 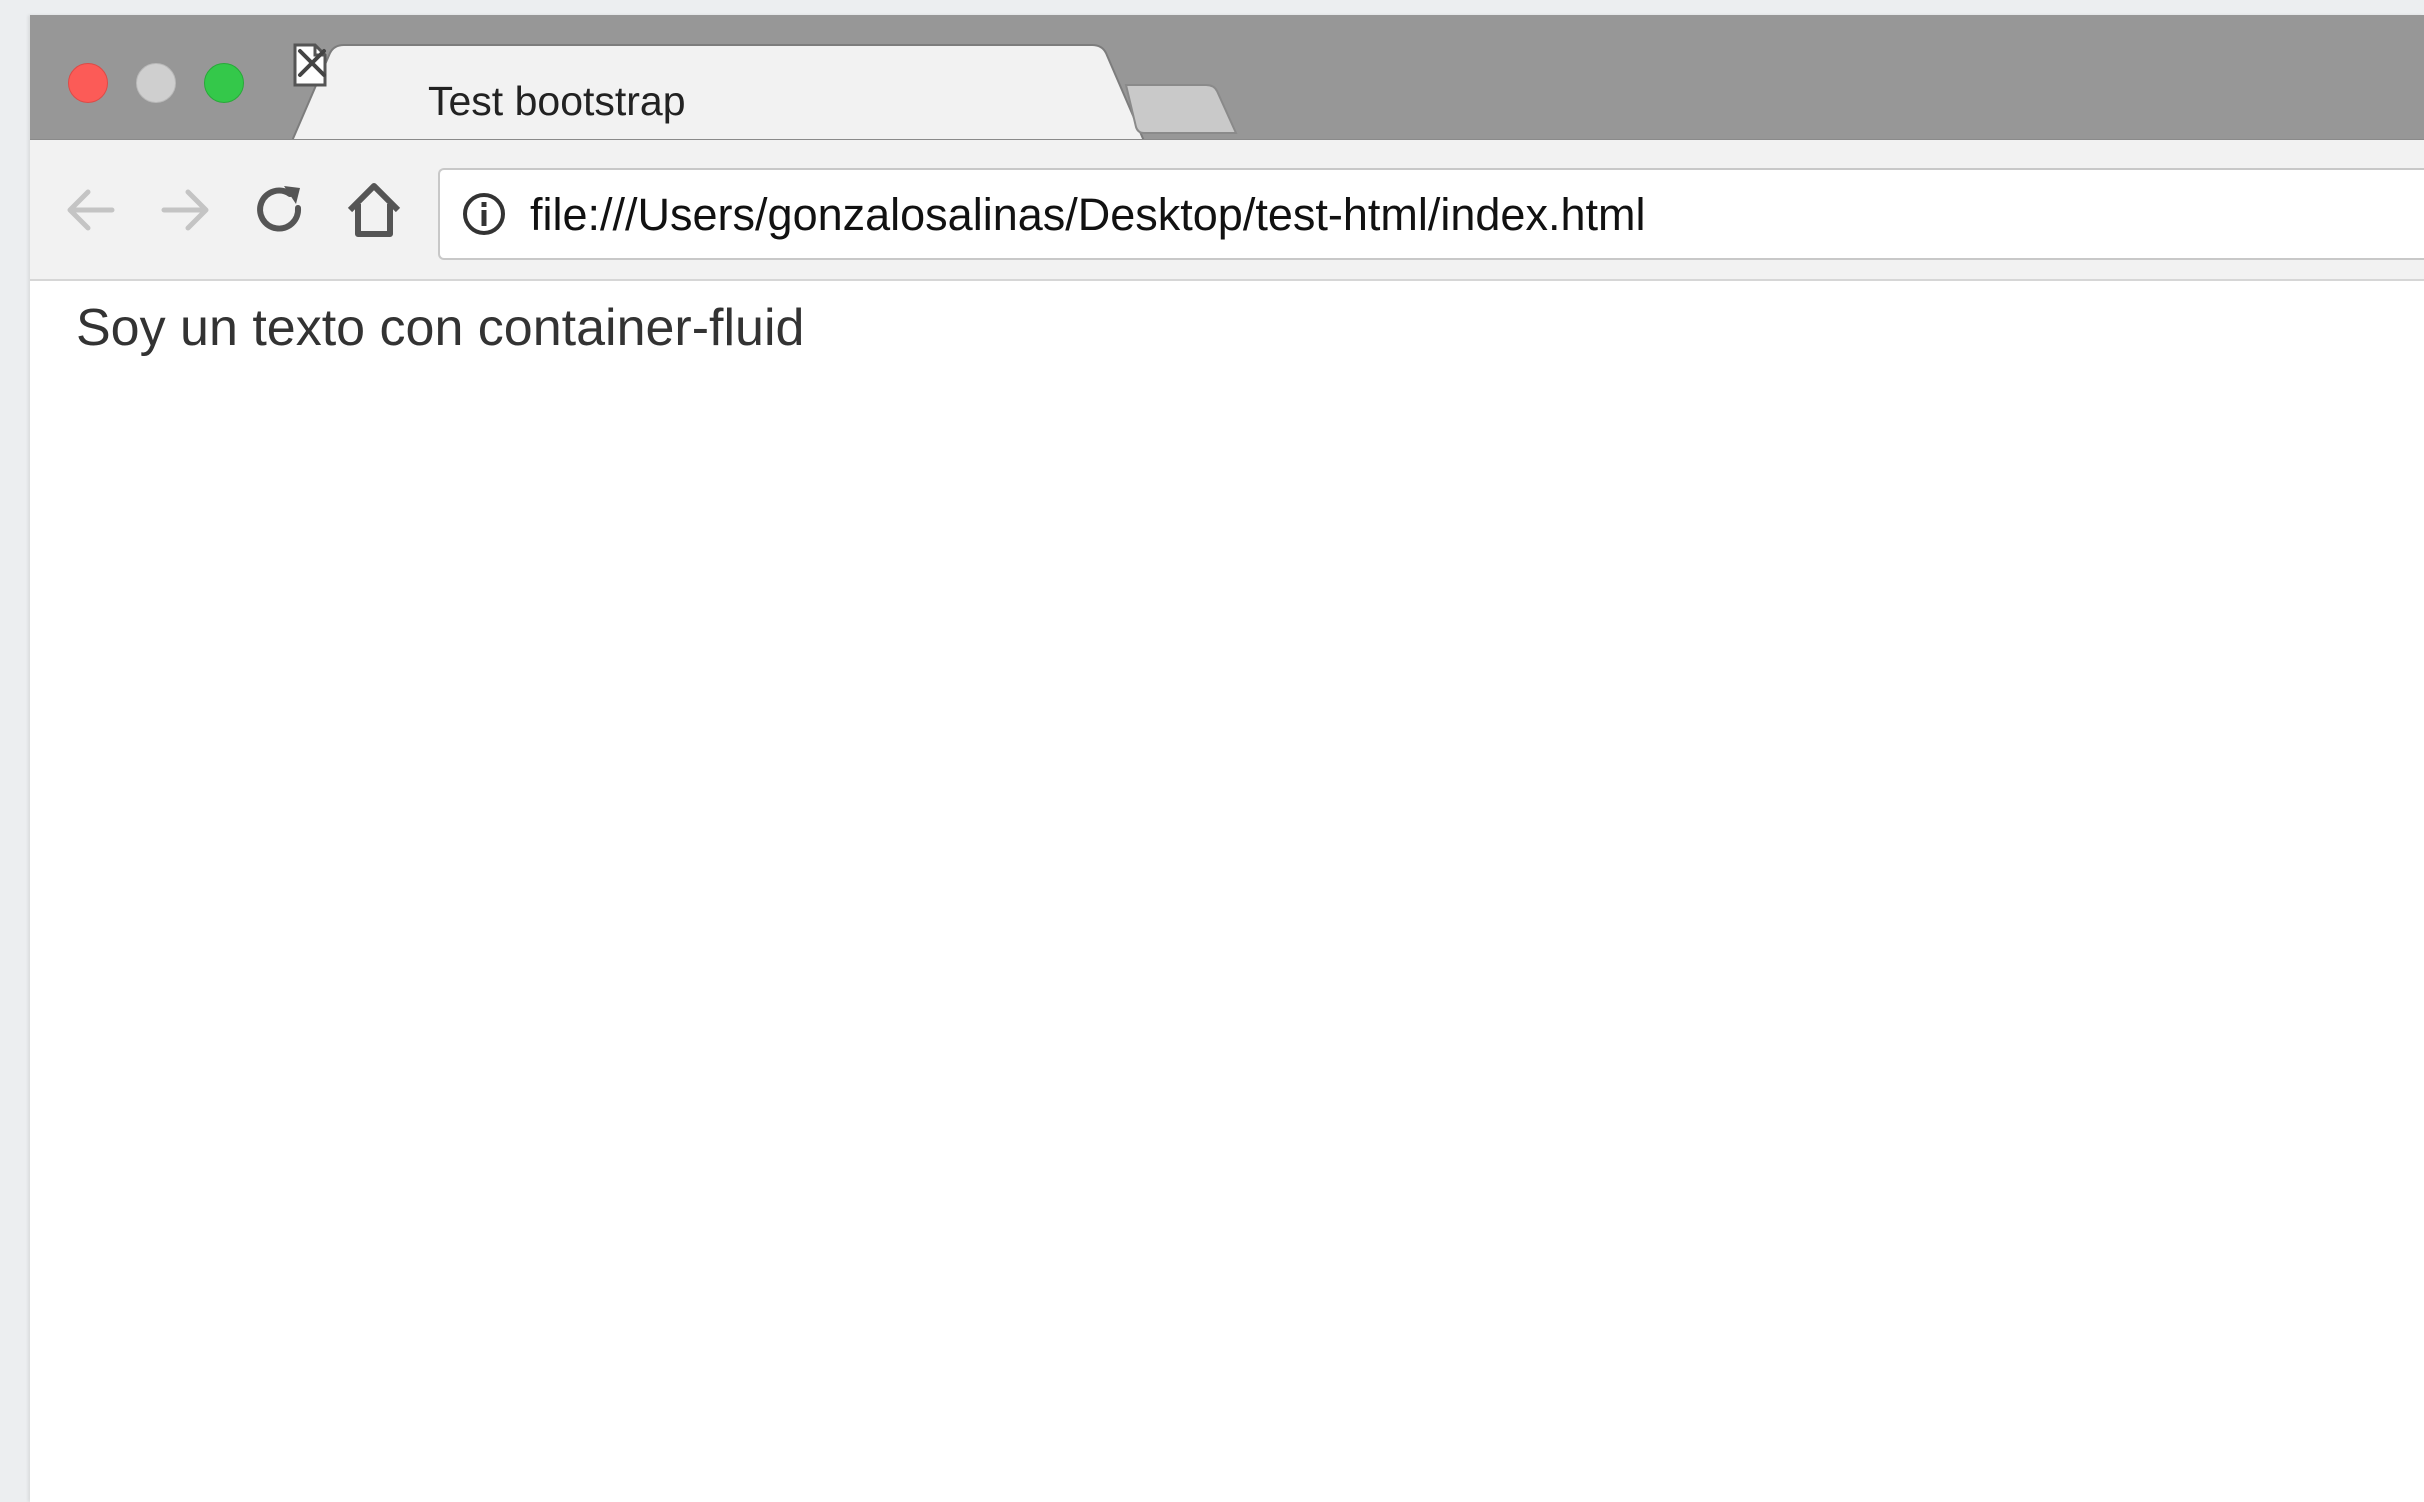 I want to click on reload-icon, so click(x=280, y=210).